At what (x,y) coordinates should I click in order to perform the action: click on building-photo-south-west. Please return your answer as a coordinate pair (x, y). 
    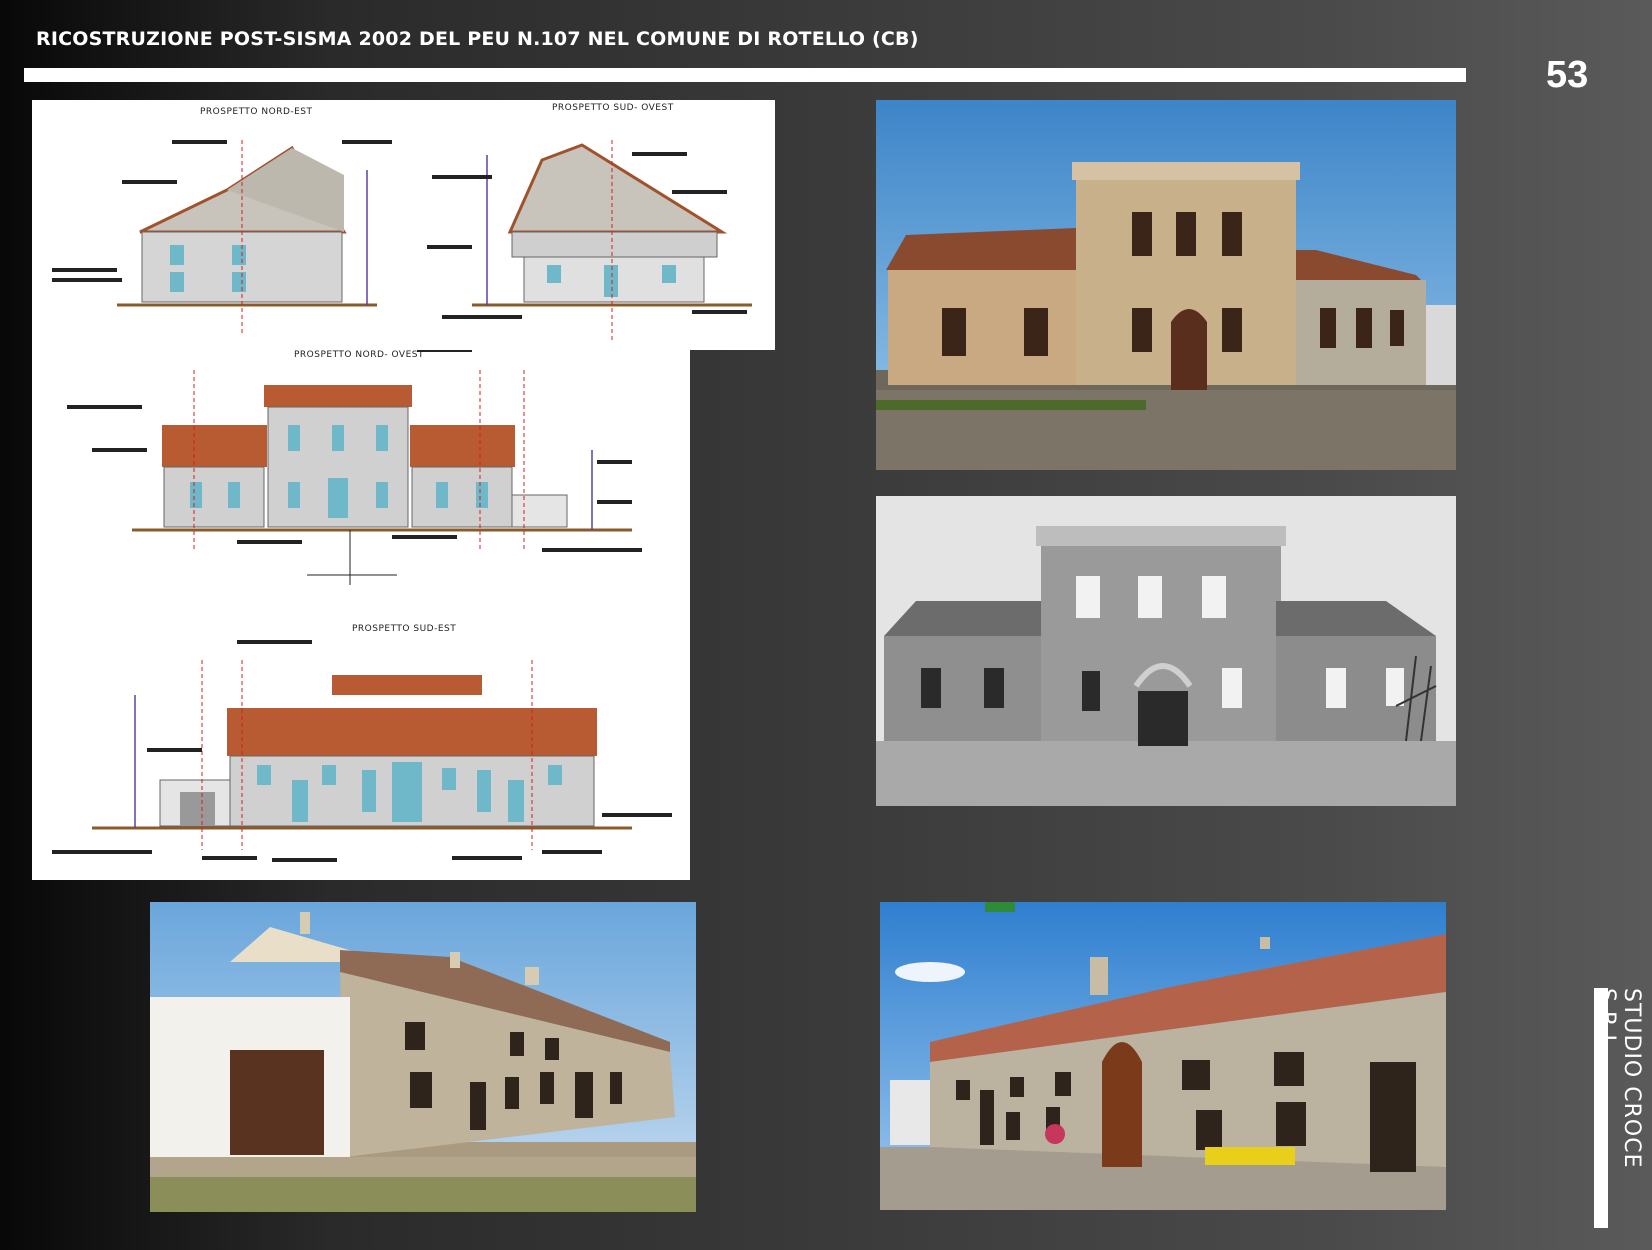
    Looking at the image, I should click on (1163, 1056).